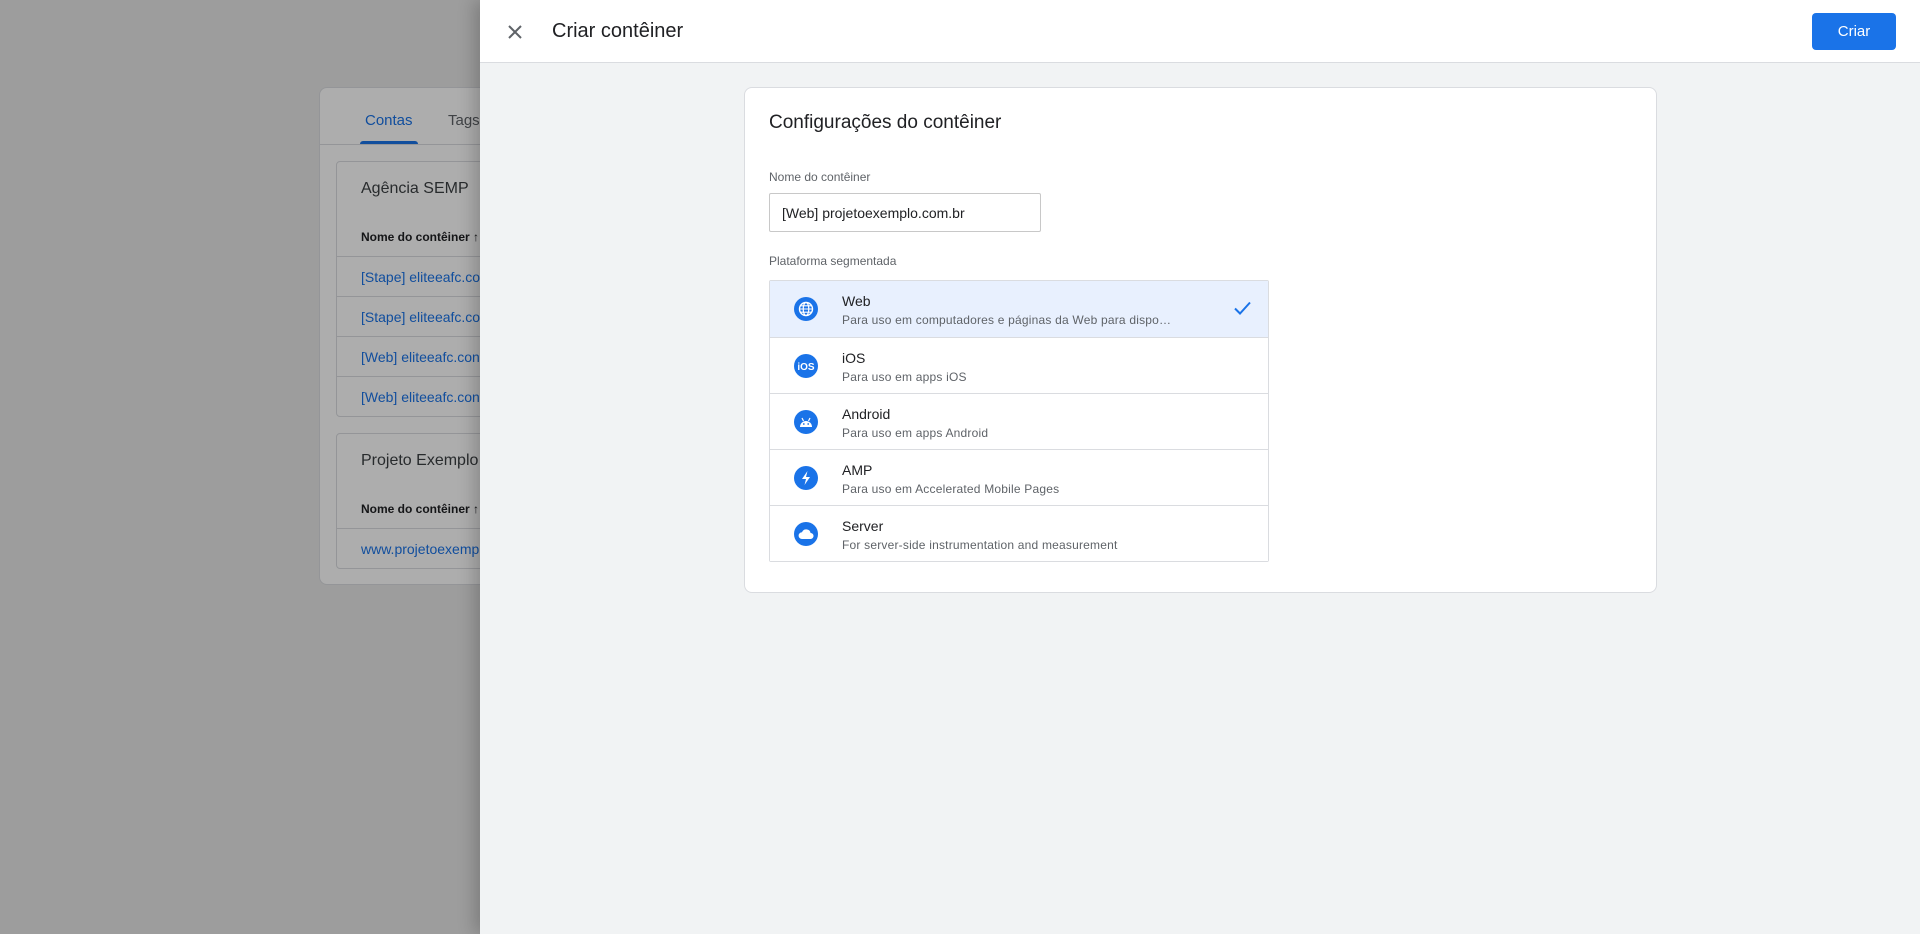 This screenshot has width=1920, height=934. I want to click on container-name-label: Nome do contêiner, so click(820, 177).